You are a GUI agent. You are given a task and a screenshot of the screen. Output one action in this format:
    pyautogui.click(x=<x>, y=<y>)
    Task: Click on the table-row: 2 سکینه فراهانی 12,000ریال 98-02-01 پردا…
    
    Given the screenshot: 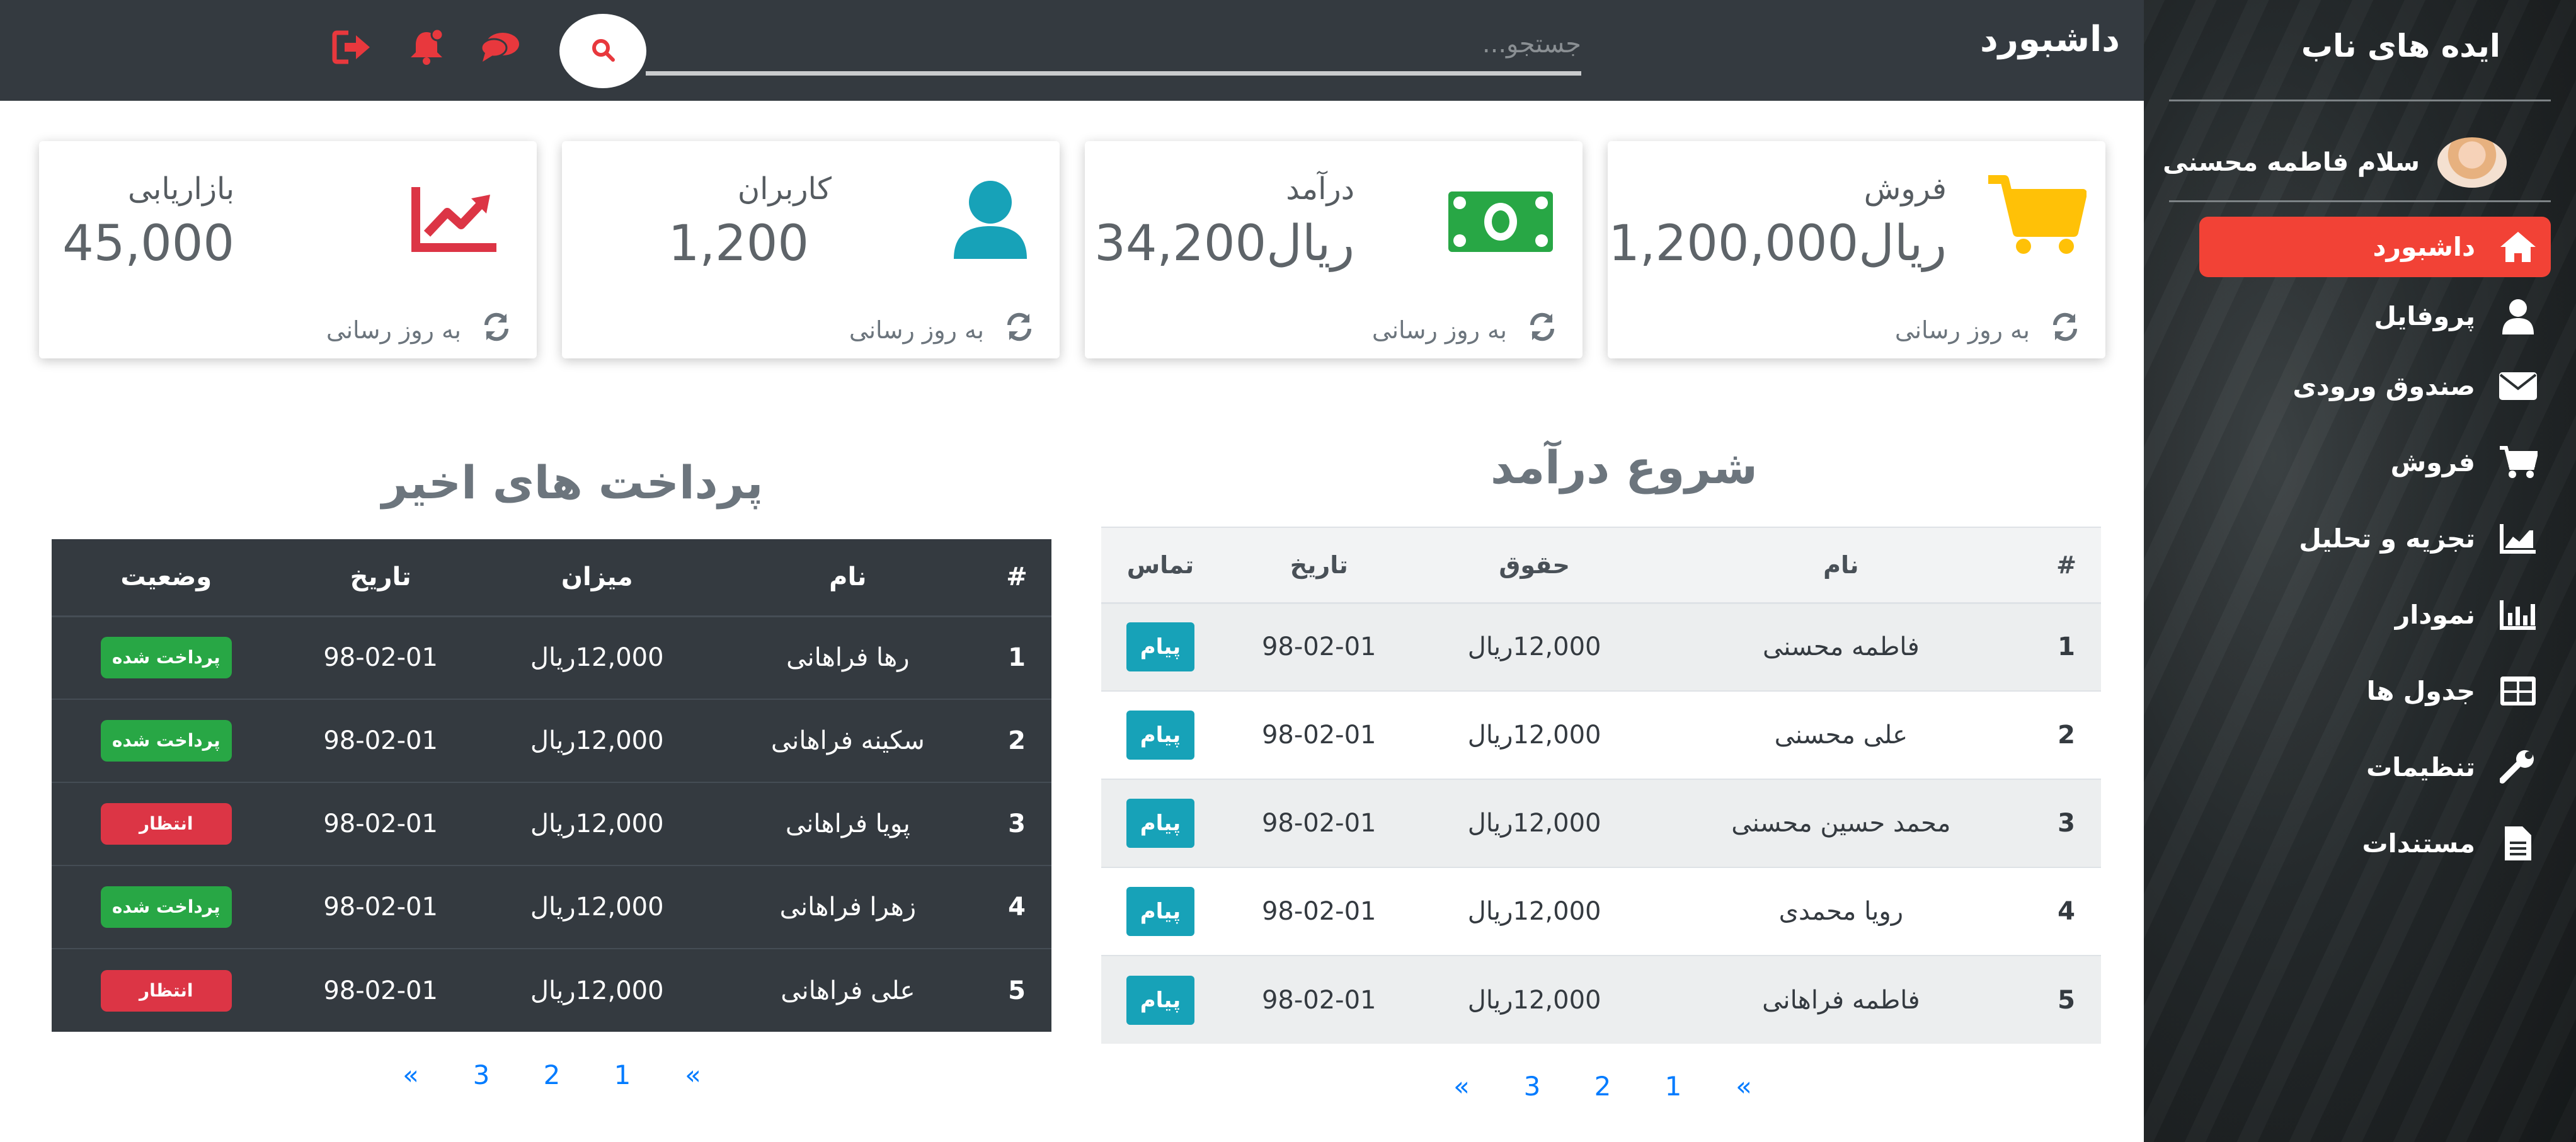 What is the action you would take?
    pyautogui.click(x=551, y=740)
    